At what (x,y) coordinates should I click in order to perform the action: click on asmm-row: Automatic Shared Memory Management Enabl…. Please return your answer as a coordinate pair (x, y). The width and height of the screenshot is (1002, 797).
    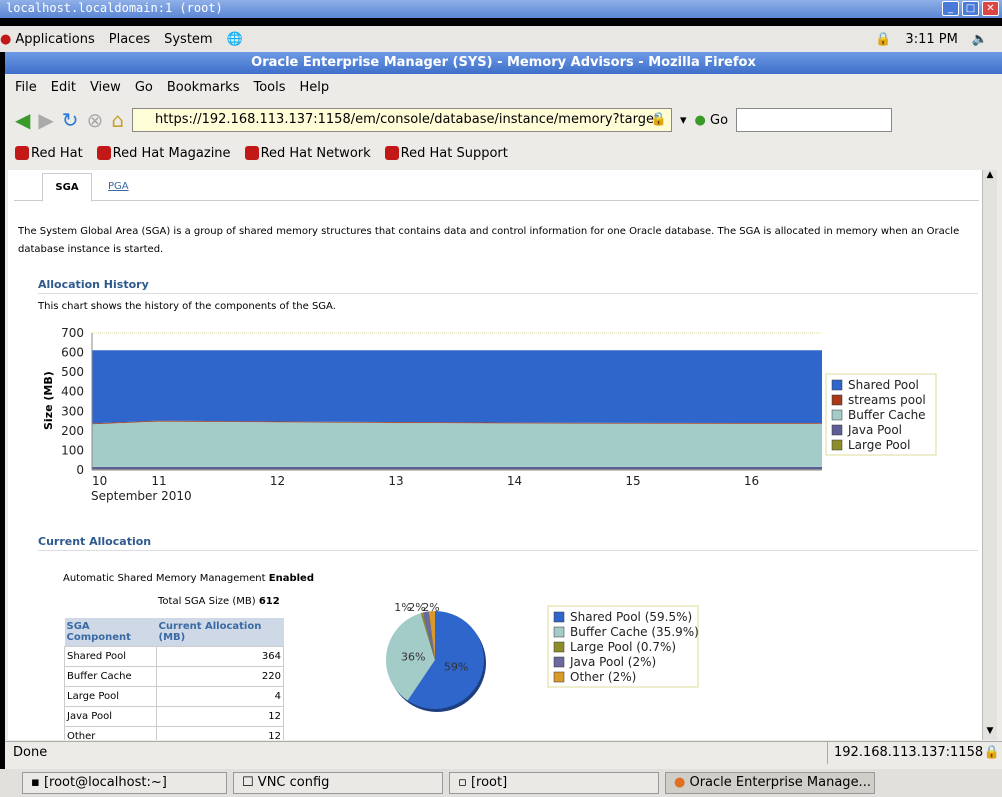
    Looking at the image, I should click on (188, 578).